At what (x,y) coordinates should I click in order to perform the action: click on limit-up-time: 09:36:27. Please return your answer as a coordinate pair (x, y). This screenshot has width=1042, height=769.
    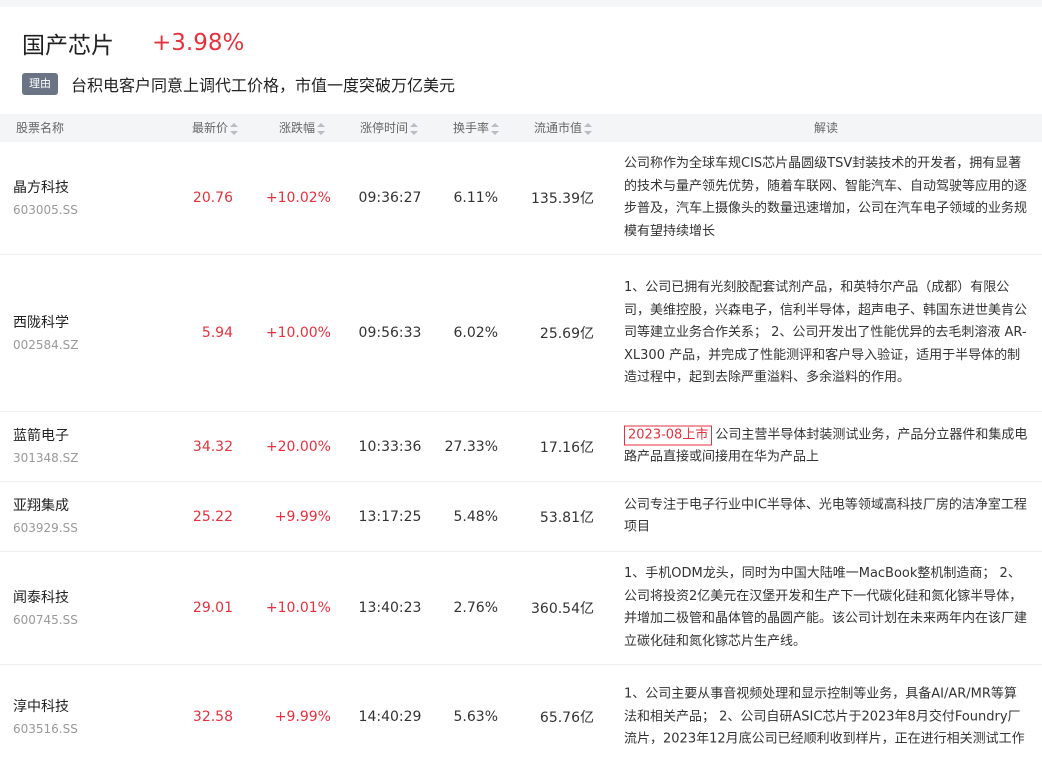
    Looking at the image, I should click on (390, 198).